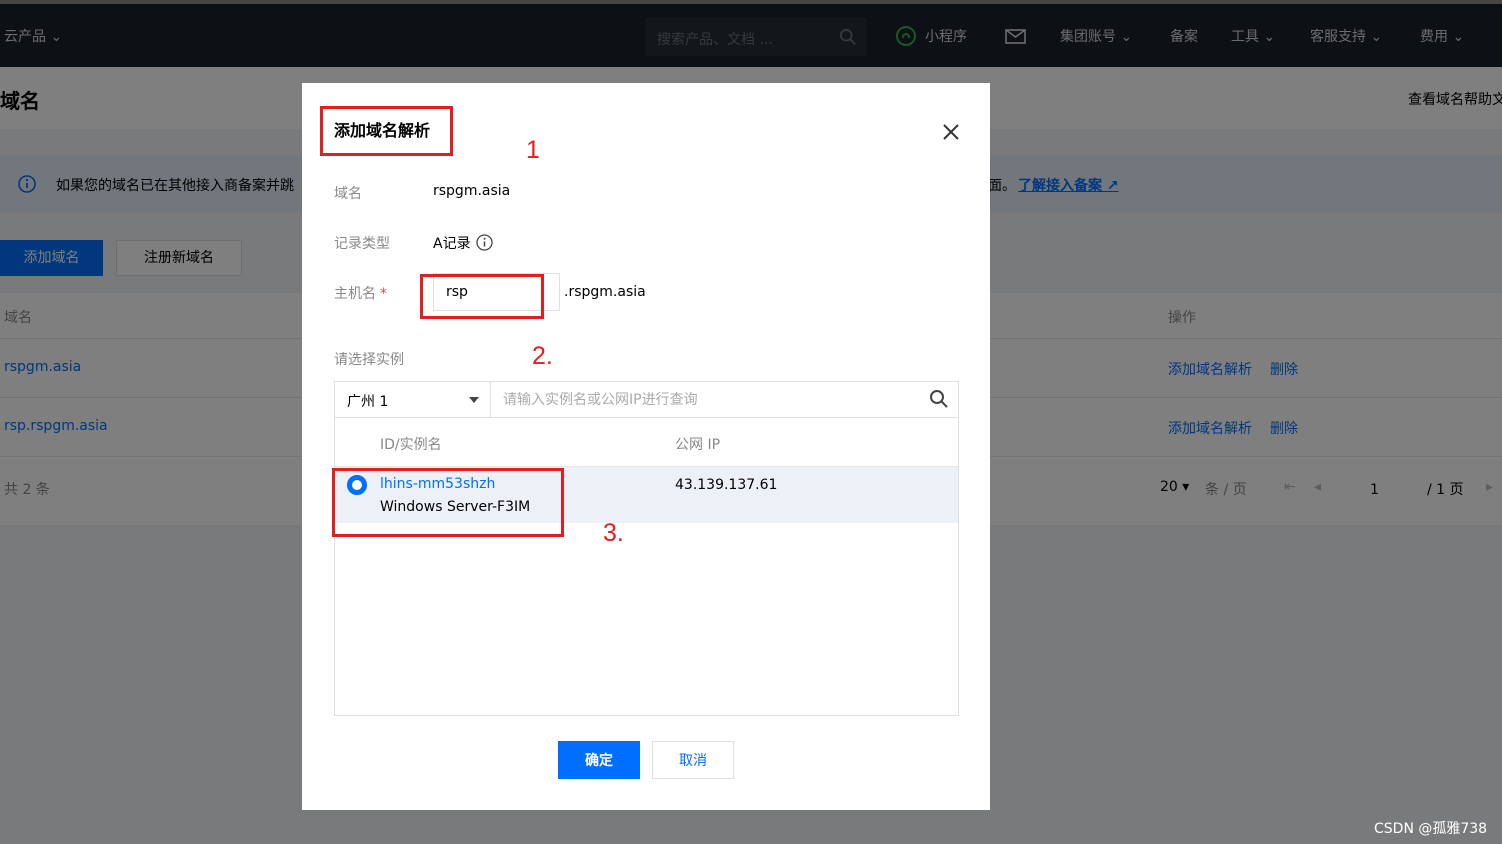 This screenshot has height=844, width=1502. Describe the element at coordinates (368, 402) in the screenshot. I see `region-value: 广州 1` at that location.